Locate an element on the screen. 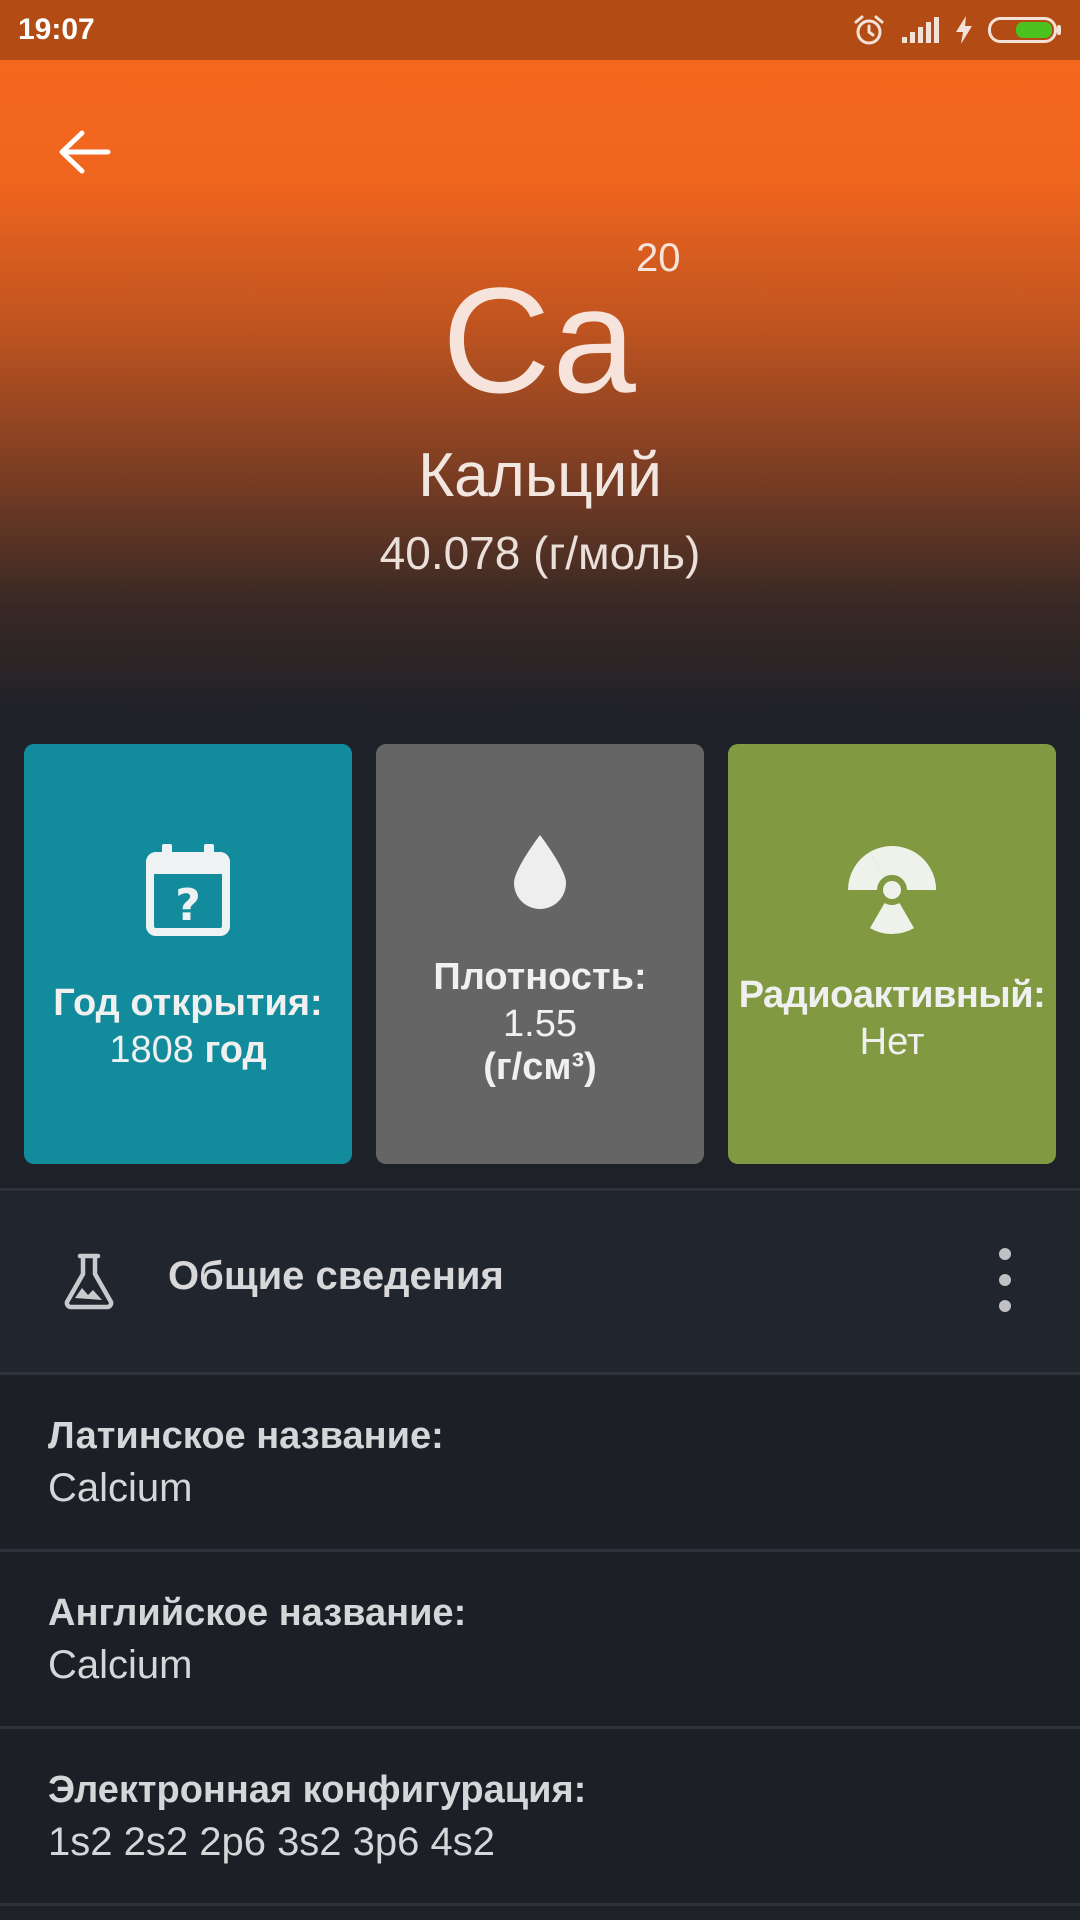  status-icons is located at coordinates (957, 30).